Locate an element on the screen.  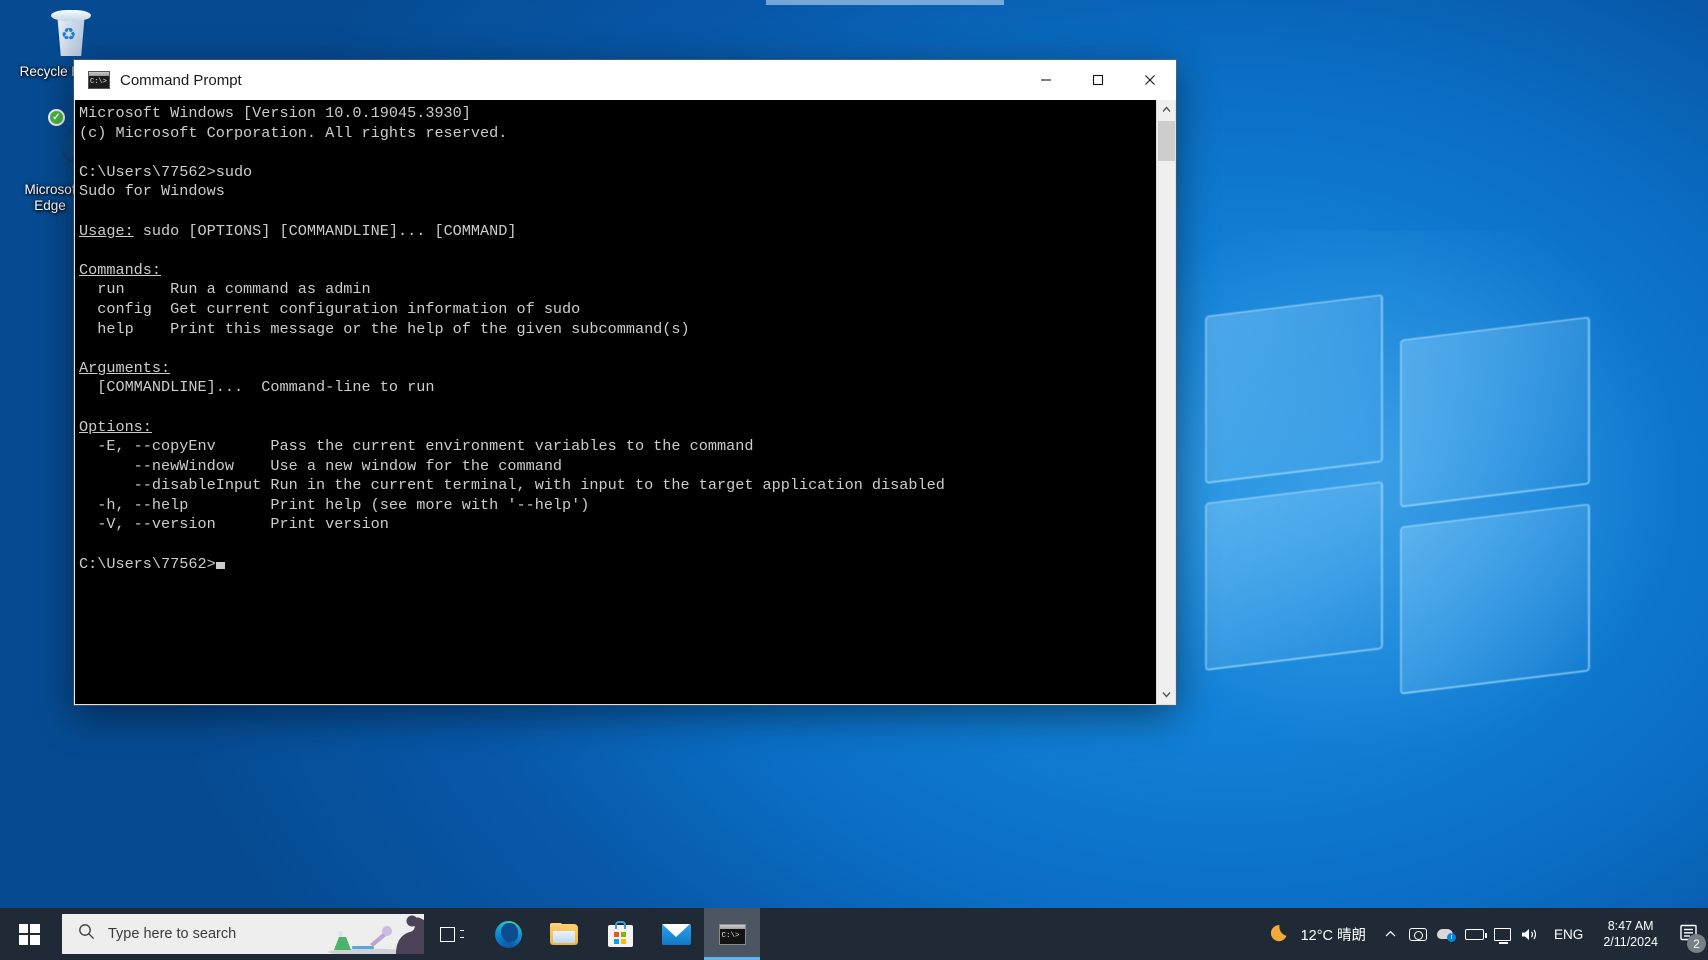
close-button is located at coordinates (1150, 80).